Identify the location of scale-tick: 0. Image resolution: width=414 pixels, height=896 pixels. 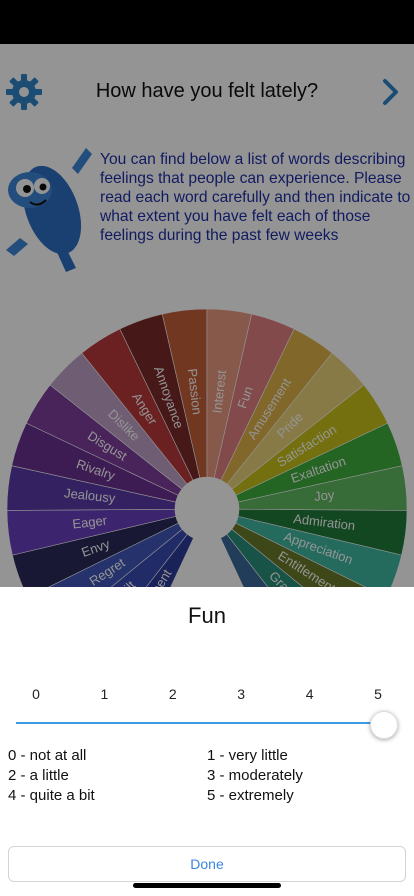
(36, 694).